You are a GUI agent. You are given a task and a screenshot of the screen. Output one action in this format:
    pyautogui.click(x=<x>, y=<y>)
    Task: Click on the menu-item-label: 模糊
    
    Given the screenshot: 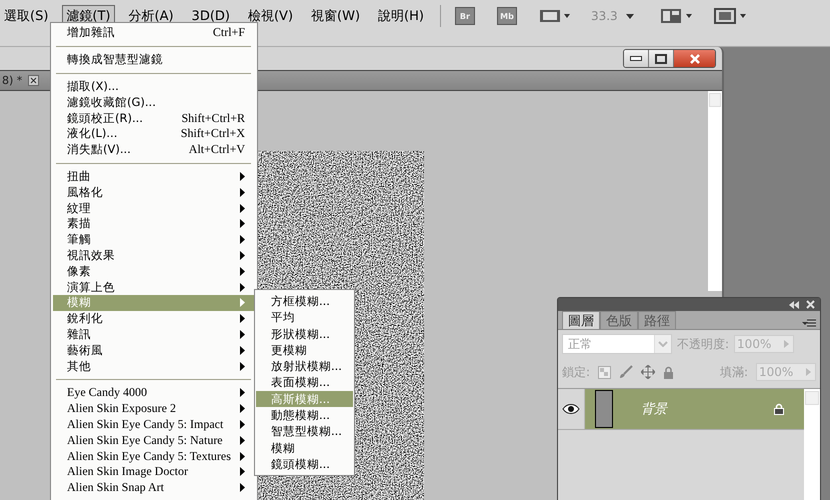 What is the action you would take?
    pyautogui.click(x=79, y=302)
    